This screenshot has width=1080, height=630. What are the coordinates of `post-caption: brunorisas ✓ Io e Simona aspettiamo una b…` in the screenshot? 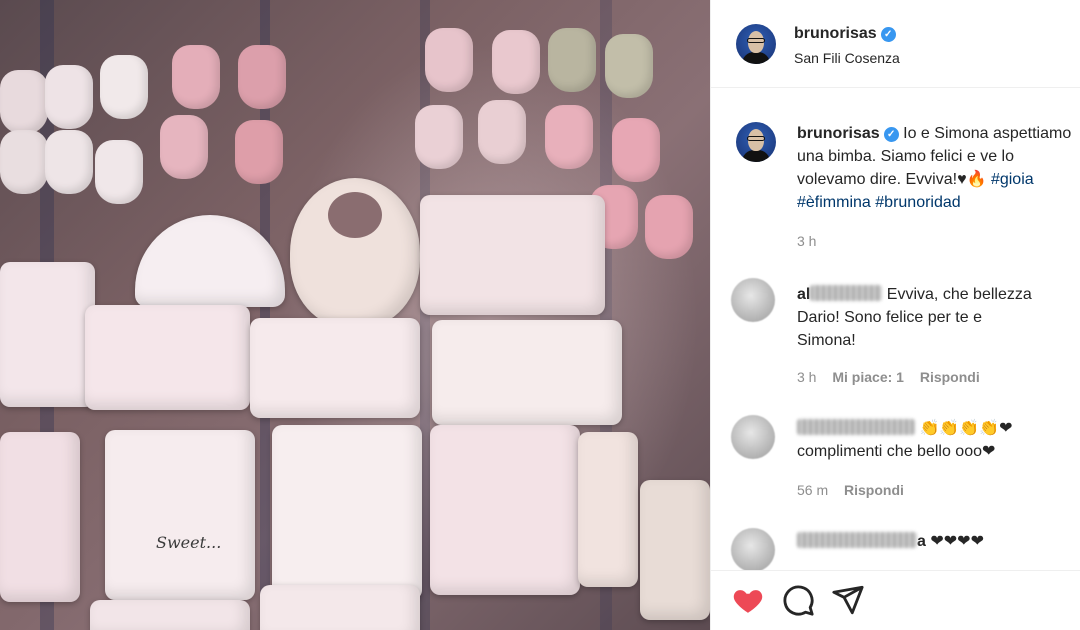 It's located at (938, 168).